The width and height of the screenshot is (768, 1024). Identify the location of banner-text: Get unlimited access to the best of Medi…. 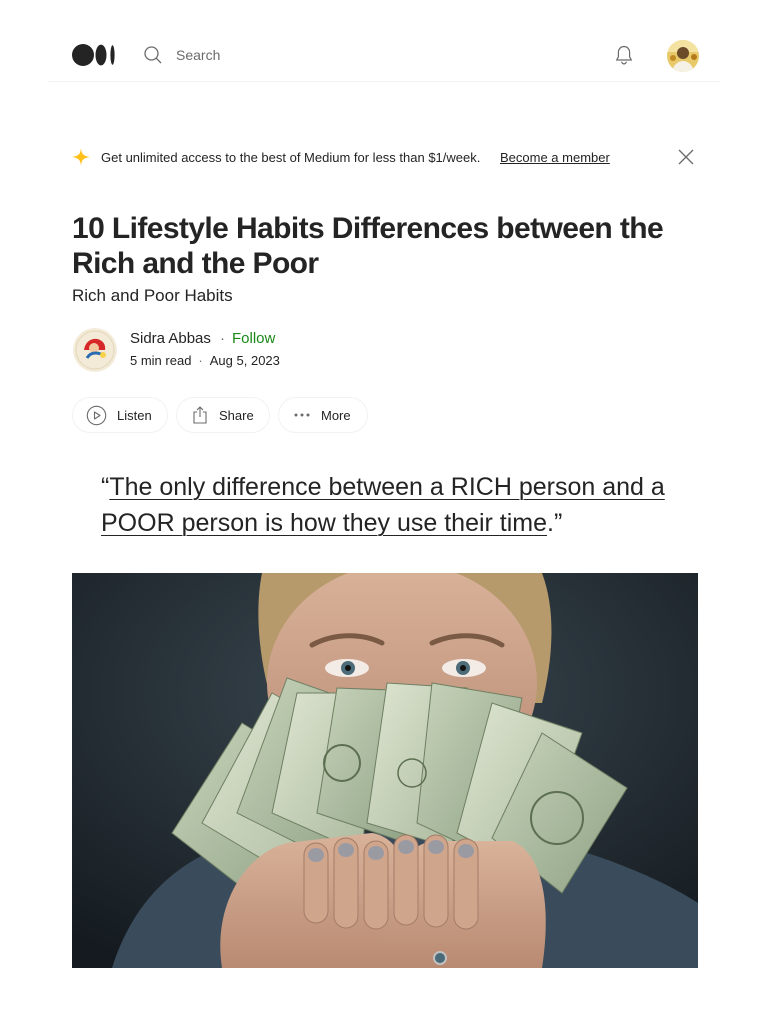
(291, 157).